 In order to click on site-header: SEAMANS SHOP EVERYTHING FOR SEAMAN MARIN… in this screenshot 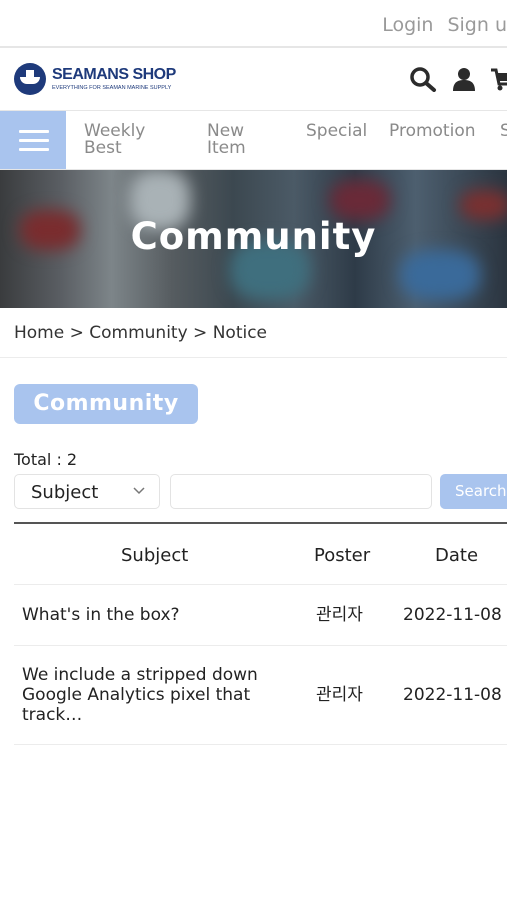, I will do `click(253, 79)`.